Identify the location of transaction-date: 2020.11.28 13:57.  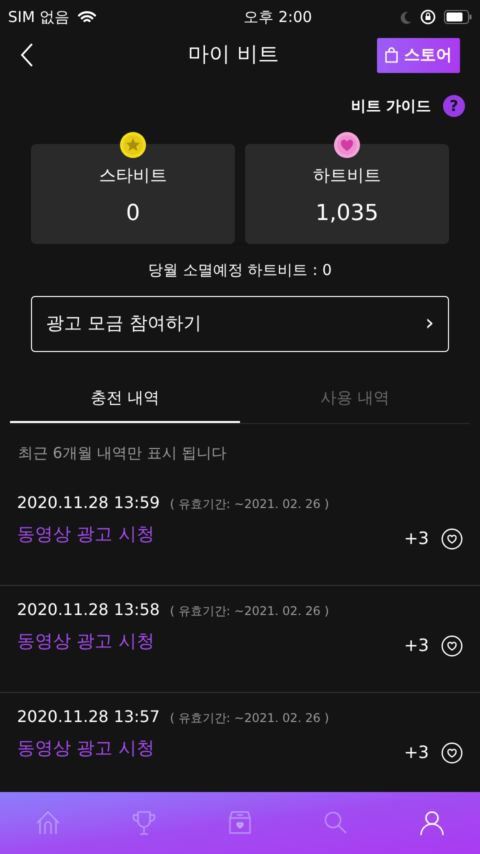
(88, 717).